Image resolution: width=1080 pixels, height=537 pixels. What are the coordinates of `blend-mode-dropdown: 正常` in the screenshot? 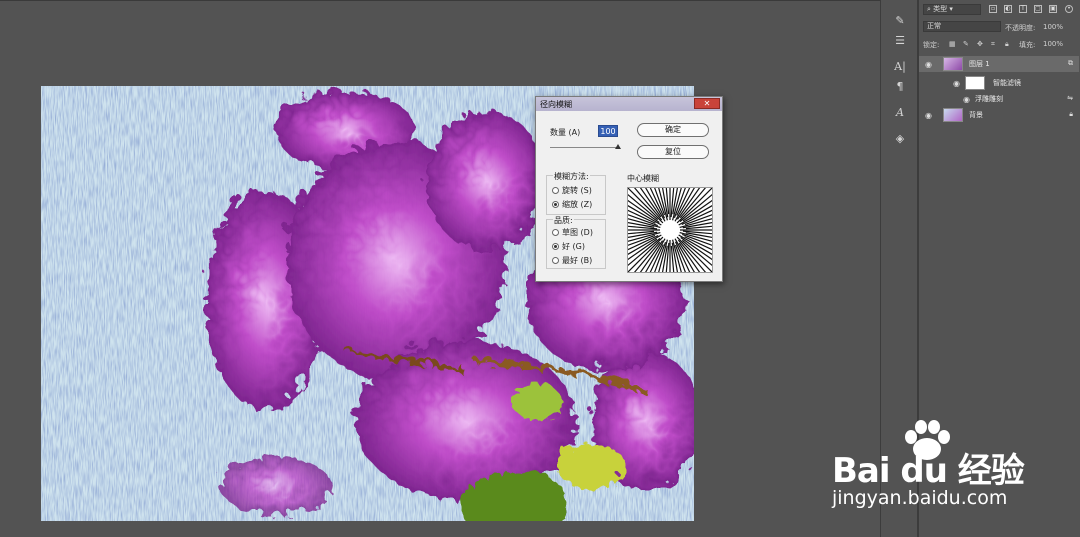 It's located at (962, 26).